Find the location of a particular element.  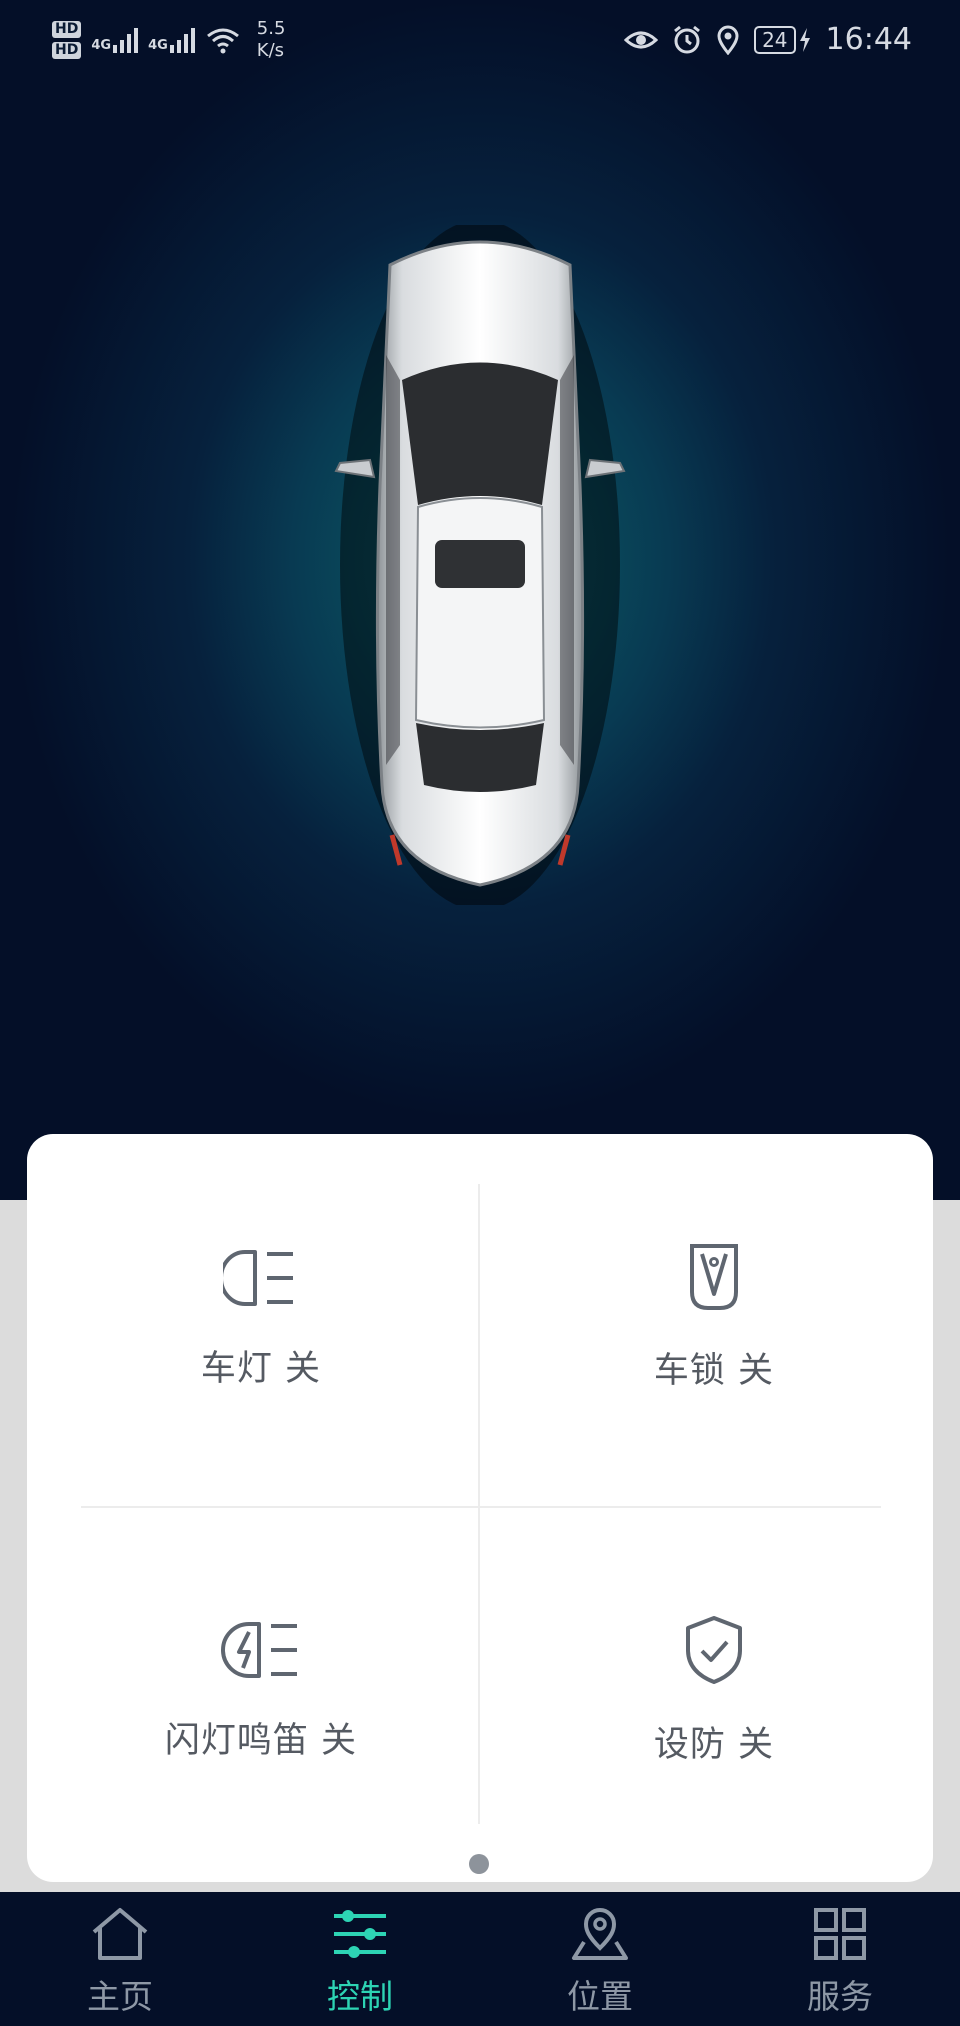

grid-divider-horizontal is located at coordinates (481, 1507).